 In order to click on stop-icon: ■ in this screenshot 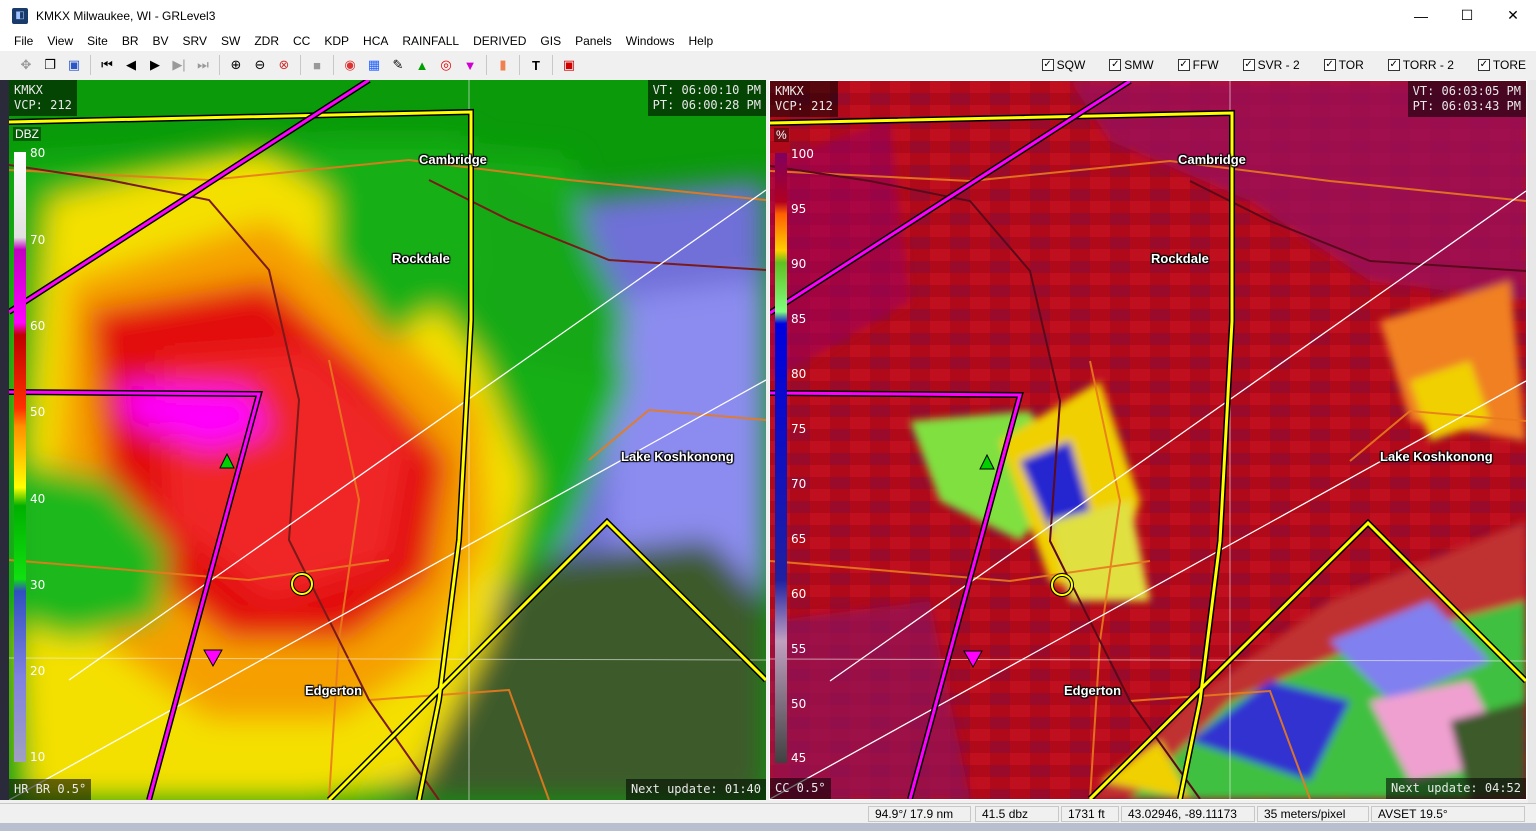, I will do `click(317, 65)`.